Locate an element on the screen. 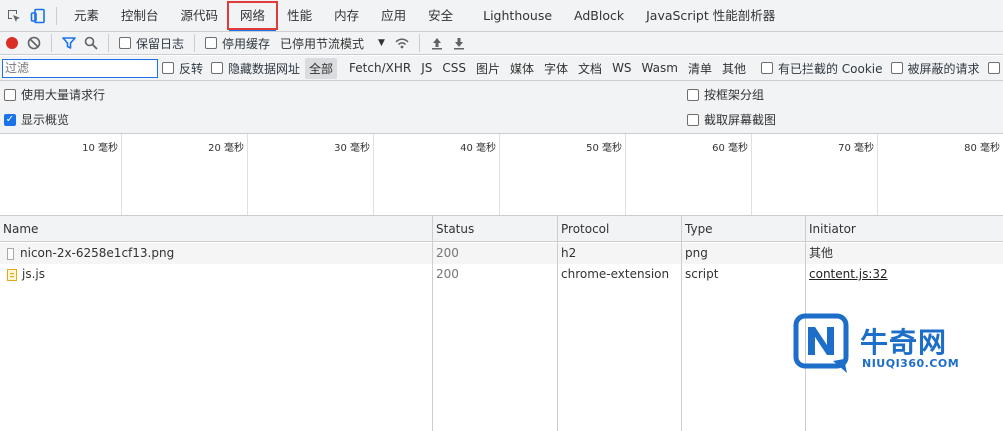  overview-tick-label: 70 毫秒 is located at coordinates (856, 148).